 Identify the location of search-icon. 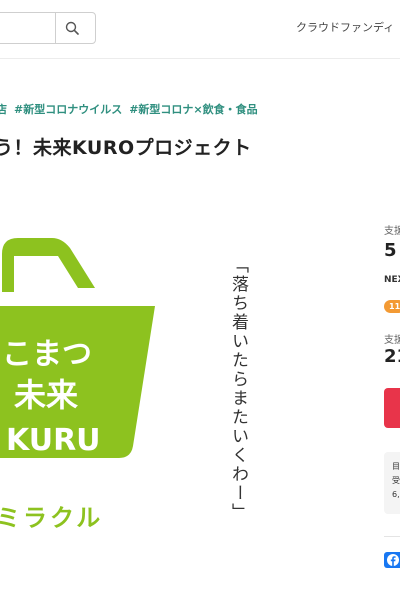
(72, 28).